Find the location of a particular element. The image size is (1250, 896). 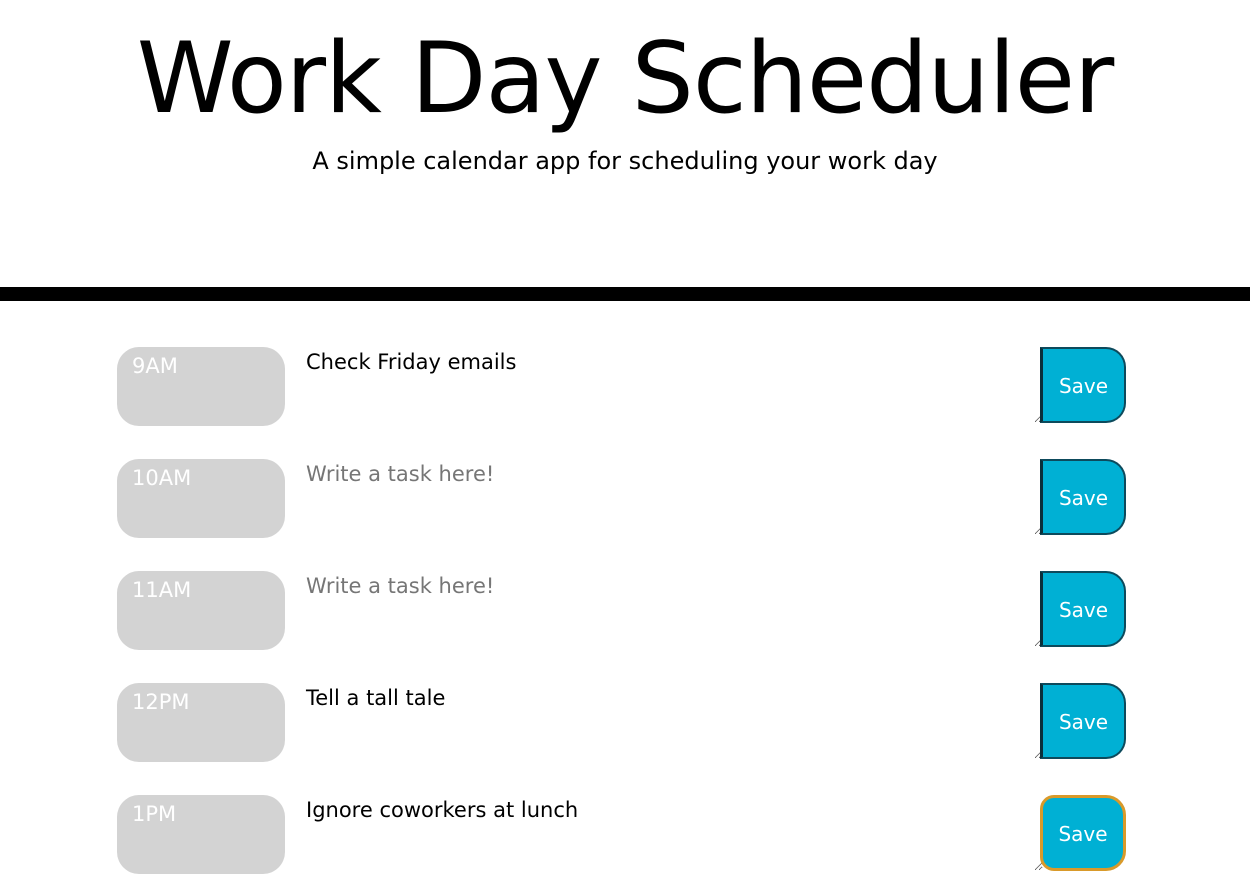

hour-label: 9AM is located at coordinates (201, 386).